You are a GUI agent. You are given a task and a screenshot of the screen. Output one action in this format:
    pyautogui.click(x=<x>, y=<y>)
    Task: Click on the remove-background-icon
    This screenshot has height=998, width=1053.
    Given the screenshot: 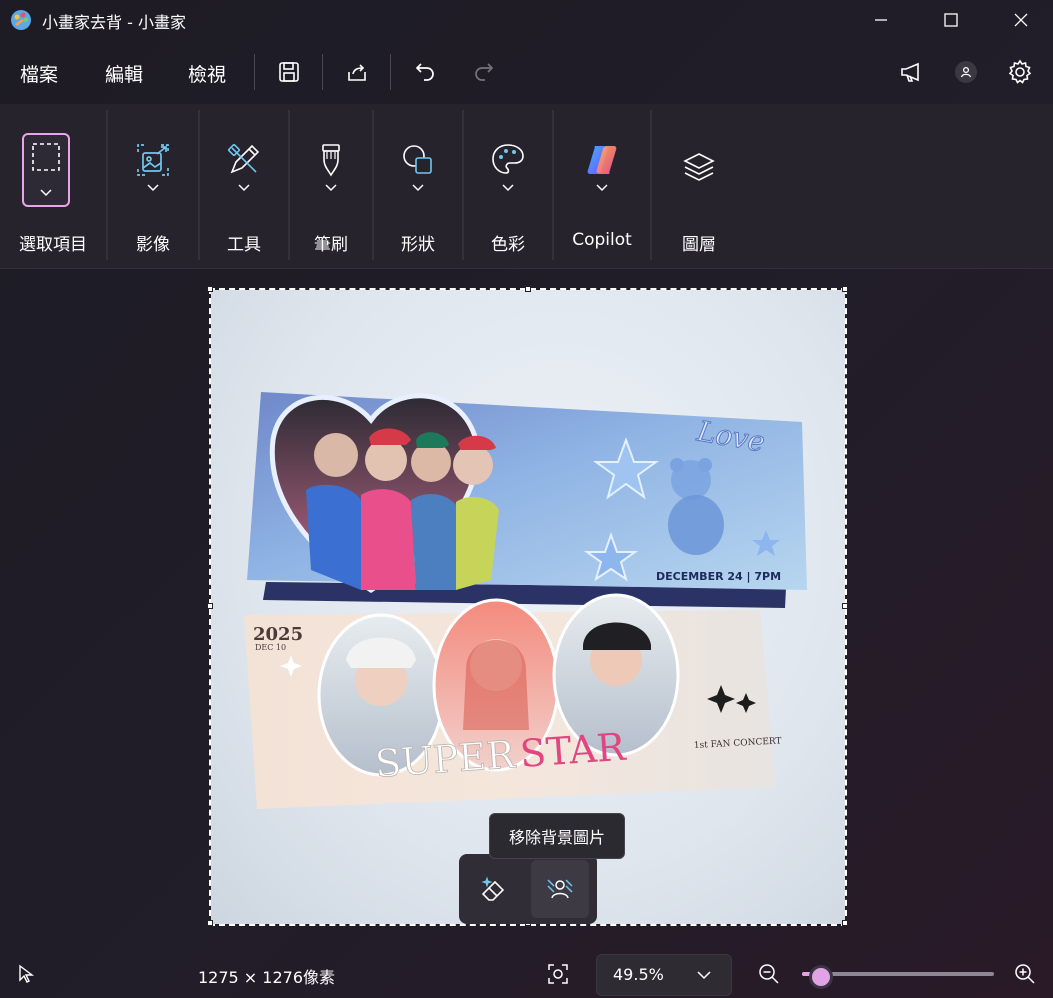 What is the action you would take?
    pyautogui.click(x=560, y=889)
    